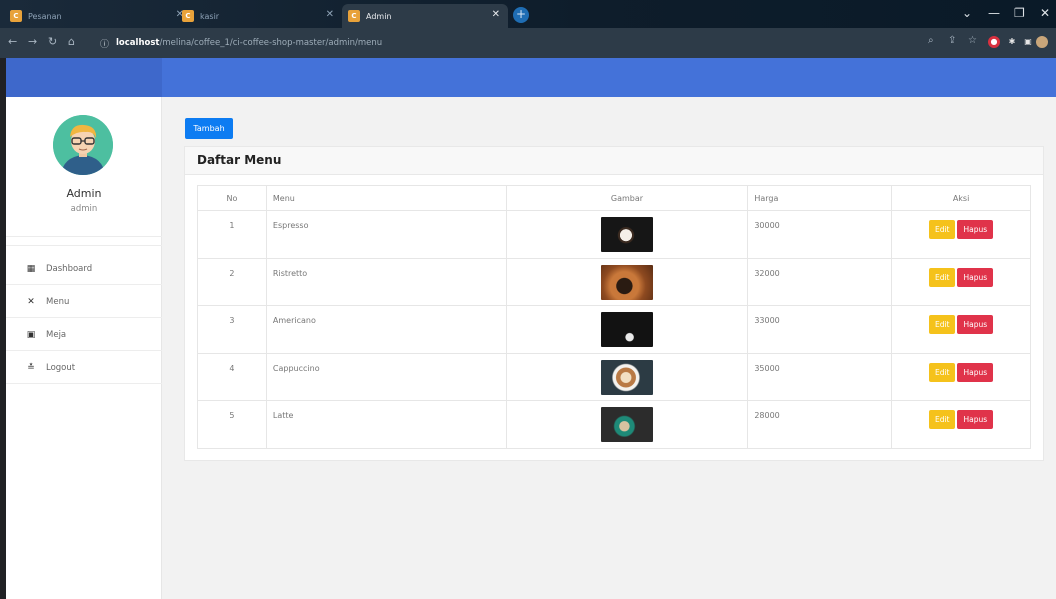 This screenshot has width=1056, height=599. I want to click on tab-kasir: C kasir ✕, so click(259, 16).